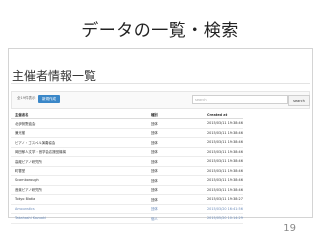 Image resolution: width=320 pixels, height=240 pixels. I want to click on table-row: Scarnborough 団体 2015/03/11 19:38:46, so click(127, 180).